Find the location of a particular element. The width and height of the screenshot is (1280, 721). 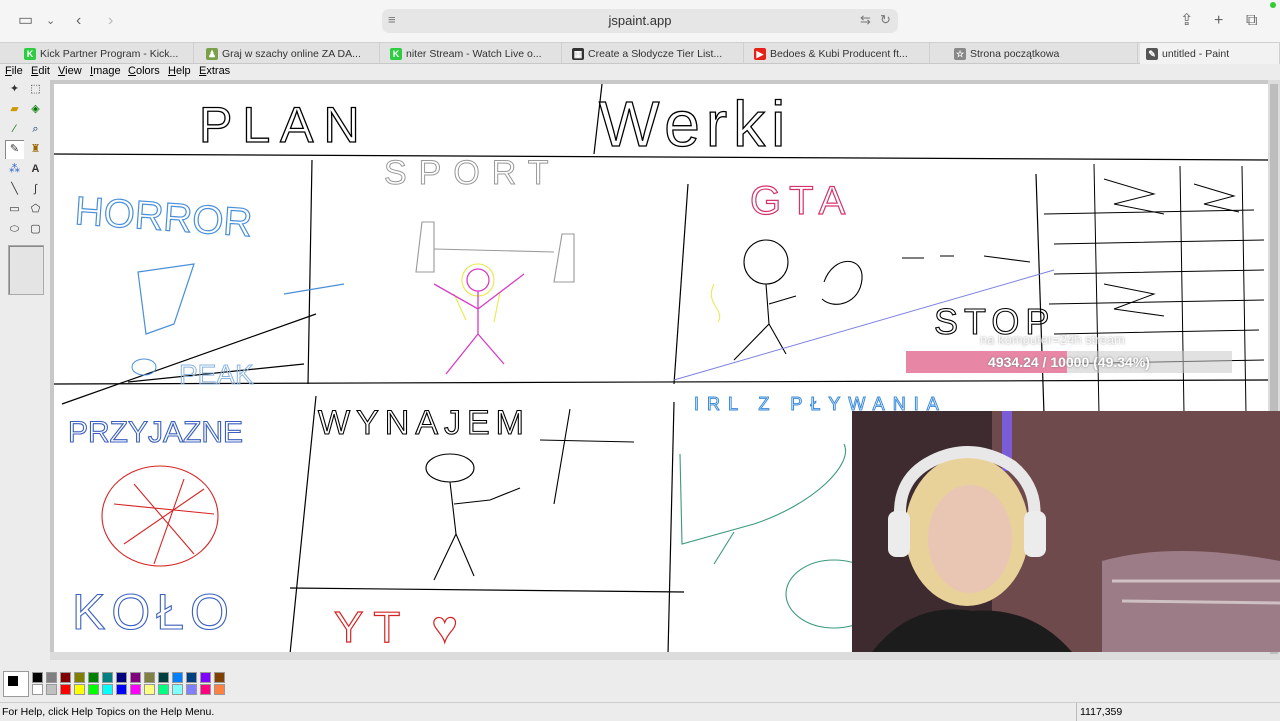

text-icon: A is located at coordinates (35, 169).